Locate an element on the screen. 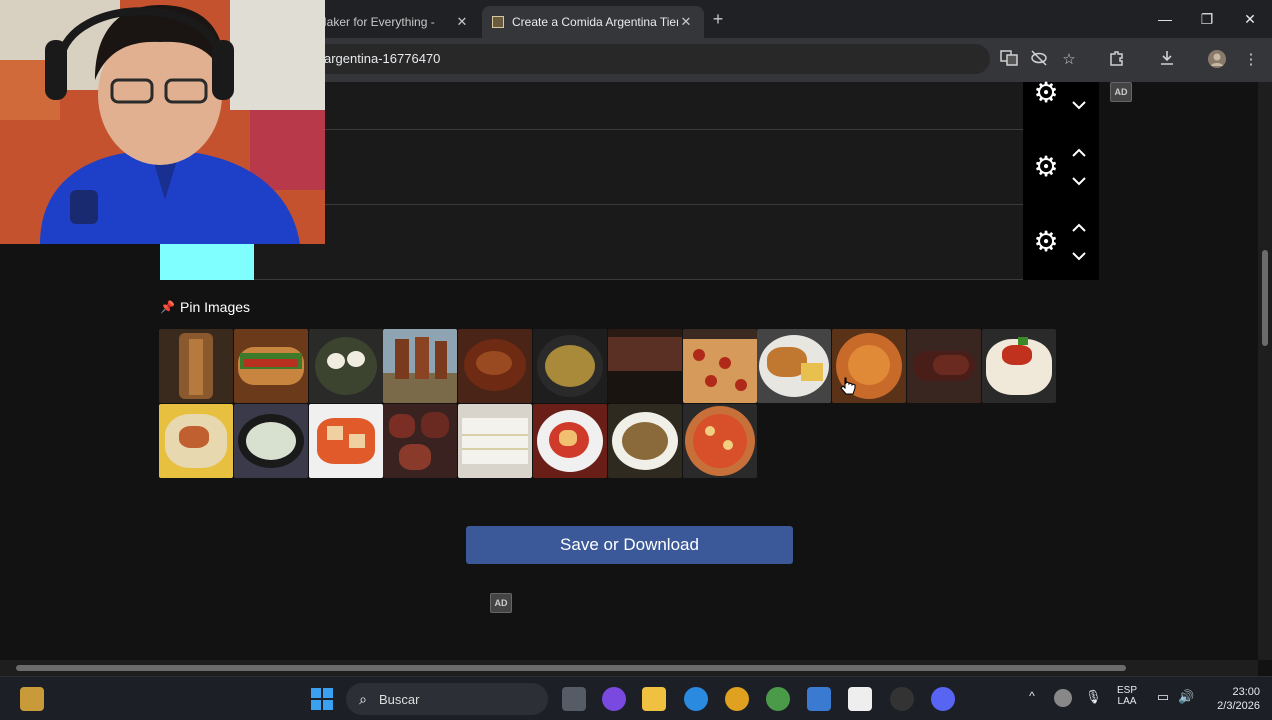  keyboard-layout: LAA is located at coordinates (1127, 701).